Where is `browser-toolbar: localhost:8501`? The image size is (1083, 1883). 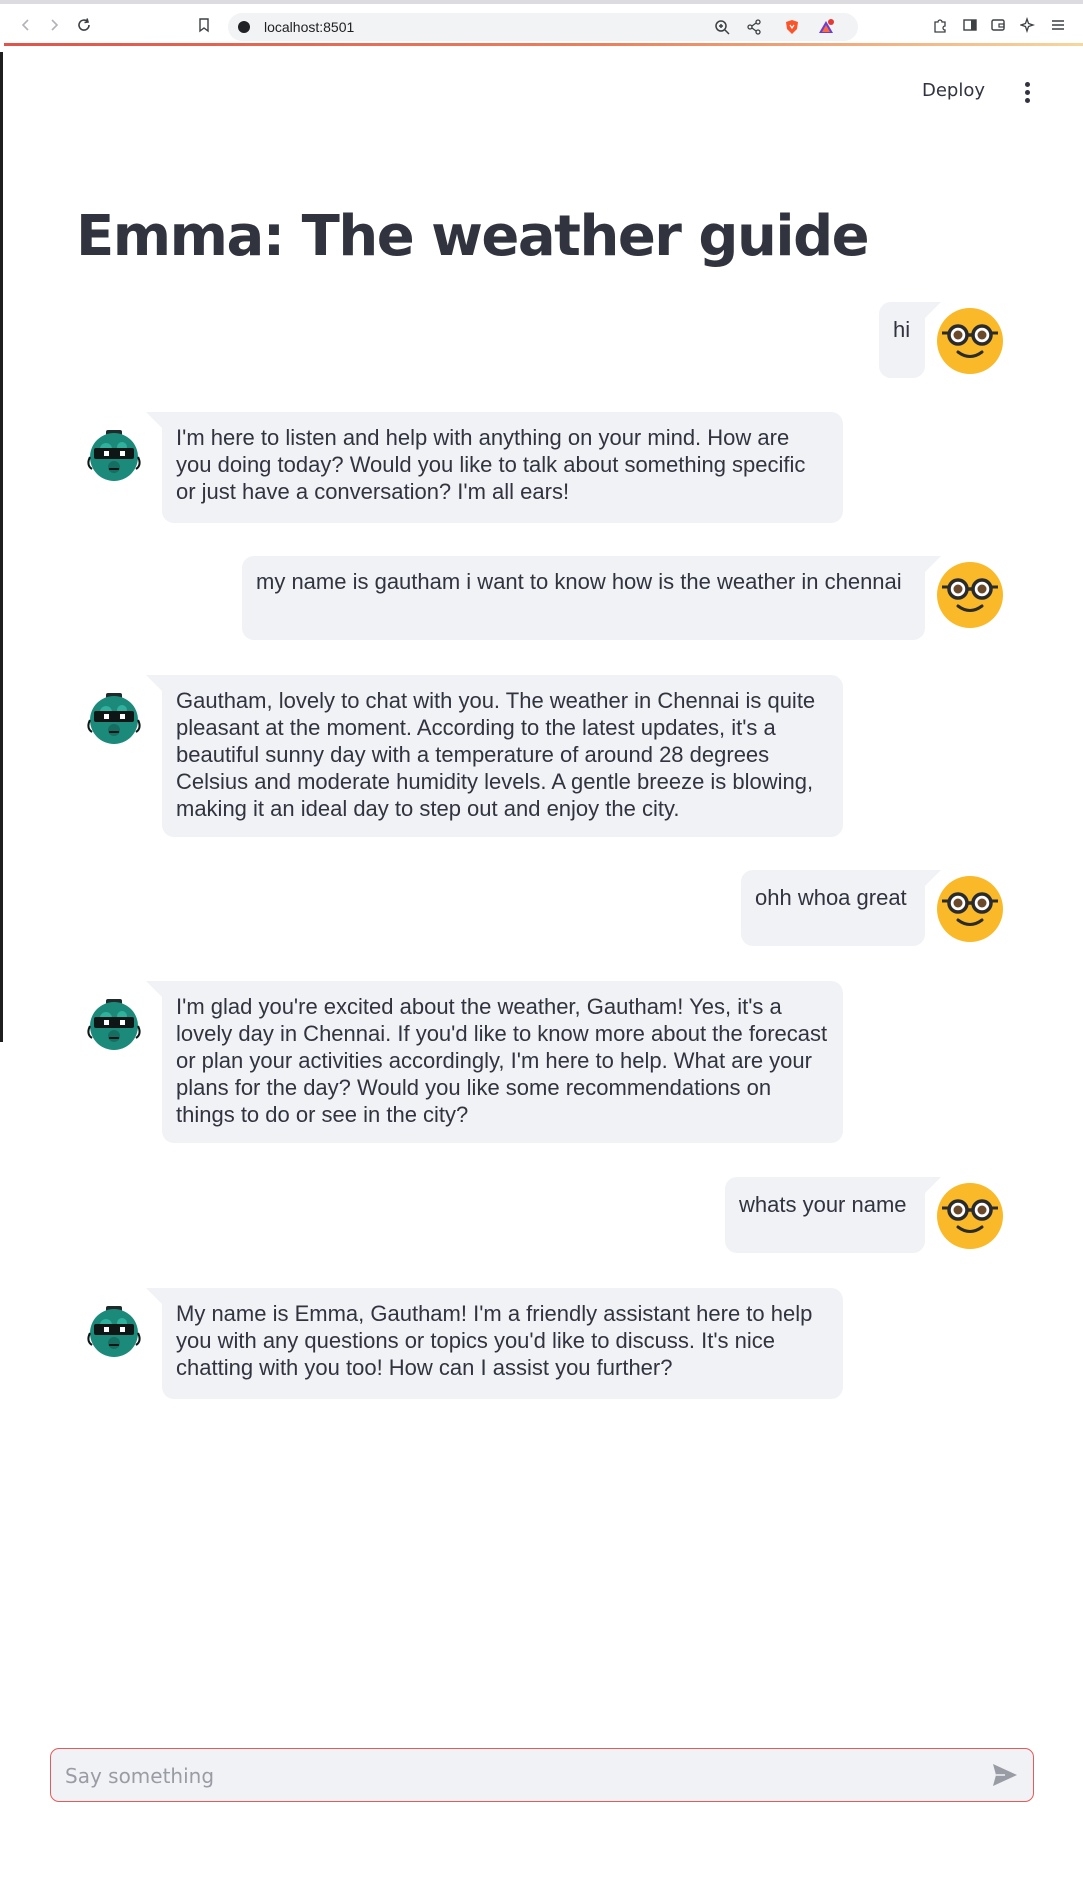 browser-toolbar: localhost:8501 is located at coordinates (541, 23).